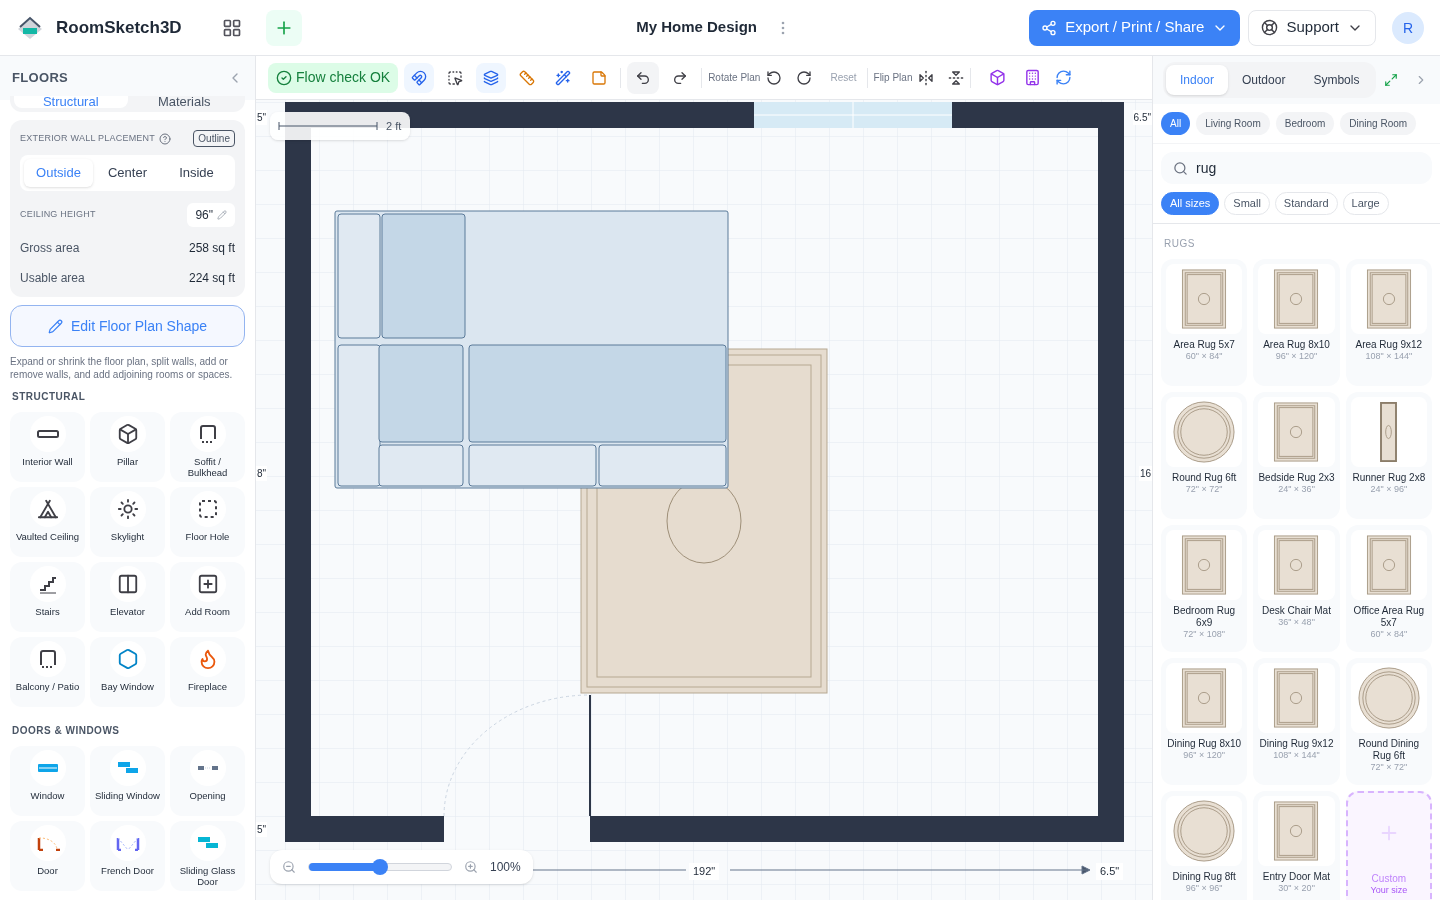 The height and width of the screenshot is (900, 1440). Describe the element at coordinates (527, 77) in the screenshot. I see `ruler-icon` at that location.